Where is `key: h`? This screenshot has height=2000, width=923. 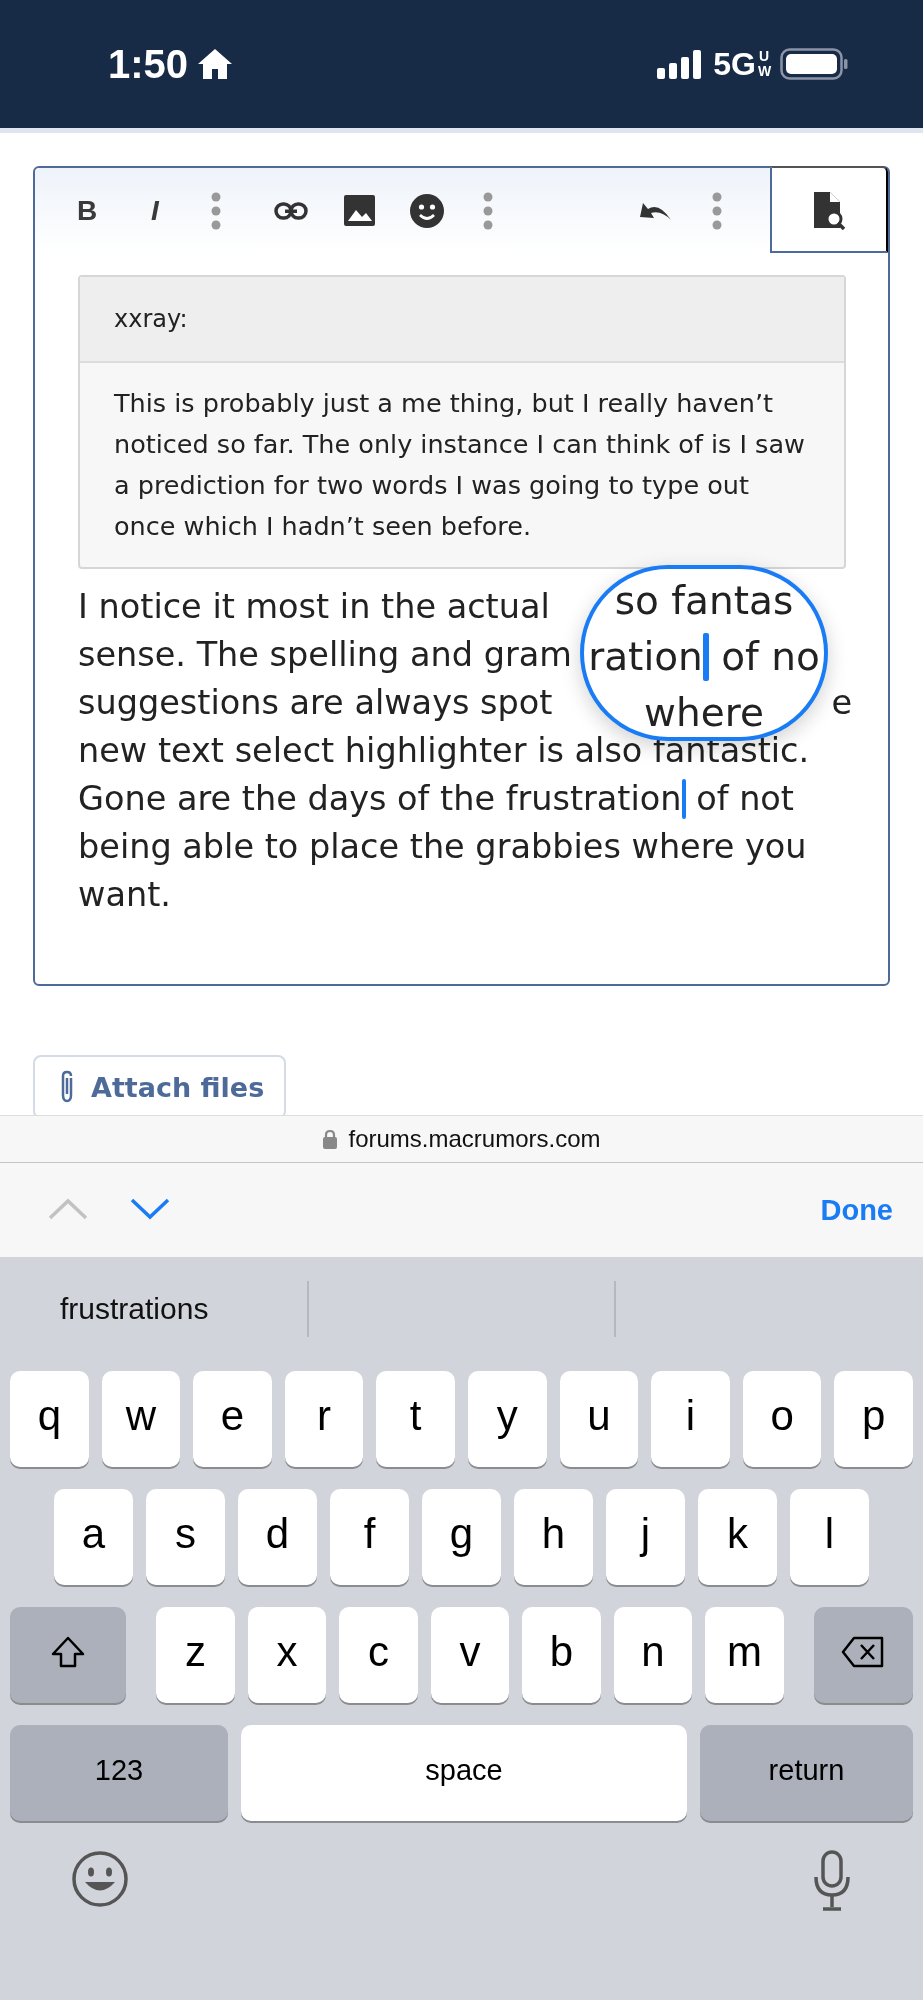
key: h is located at coordinates (553, 1537).